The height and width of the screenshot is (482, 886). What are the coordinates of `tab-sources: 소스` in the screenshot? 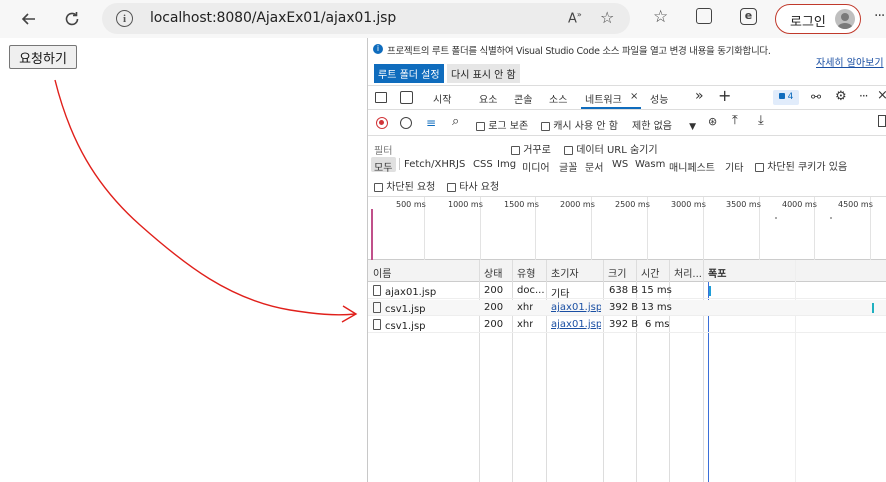 It's located at (558, 98).